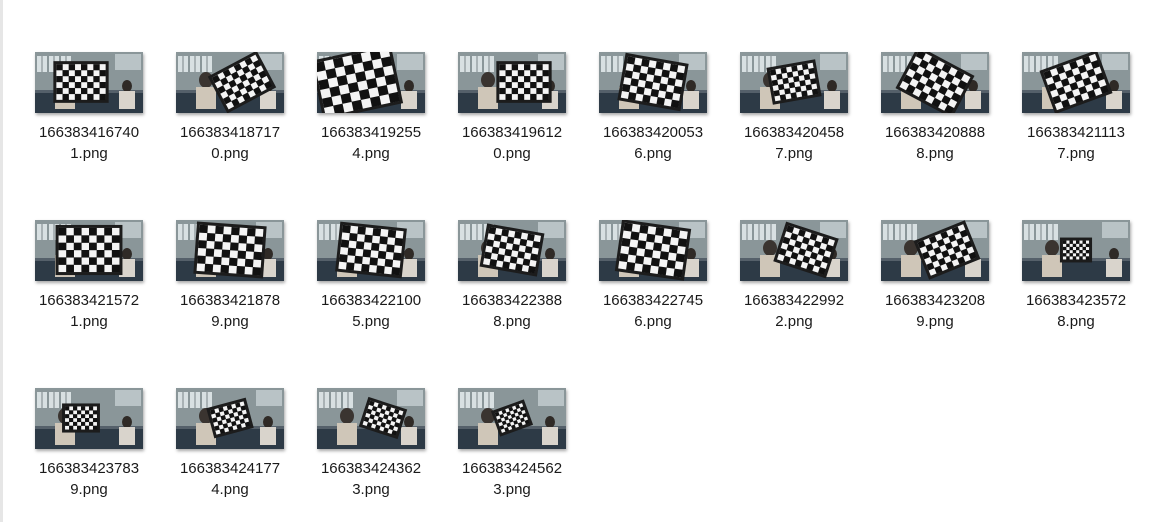 The width and height of the screenshot is (1151, 522). Describe the element at coordinates (653, 132) in the screenshot. I see `file-name-line-1: 166383420053` at that location.